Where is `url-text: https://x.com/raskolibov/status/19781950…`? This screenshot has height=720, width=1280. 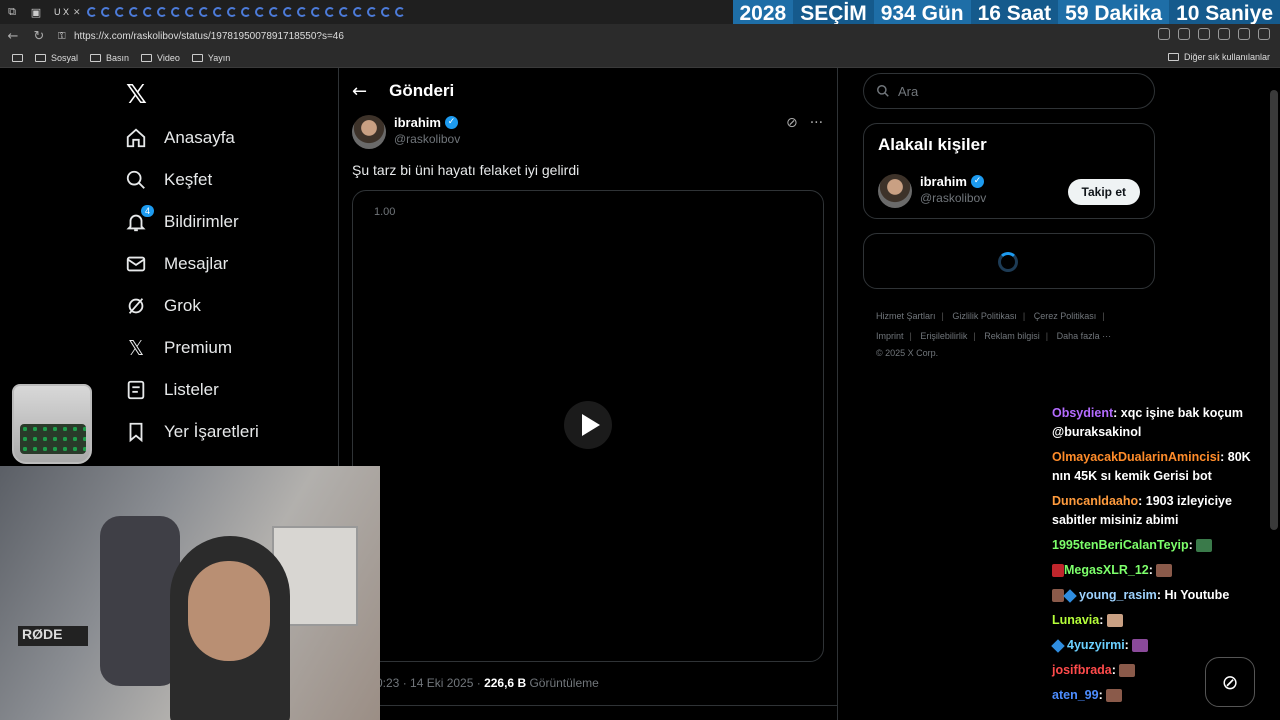 url-text: https://x.com/raskolibov/status/19781950… is located at coordinates (209, 36).